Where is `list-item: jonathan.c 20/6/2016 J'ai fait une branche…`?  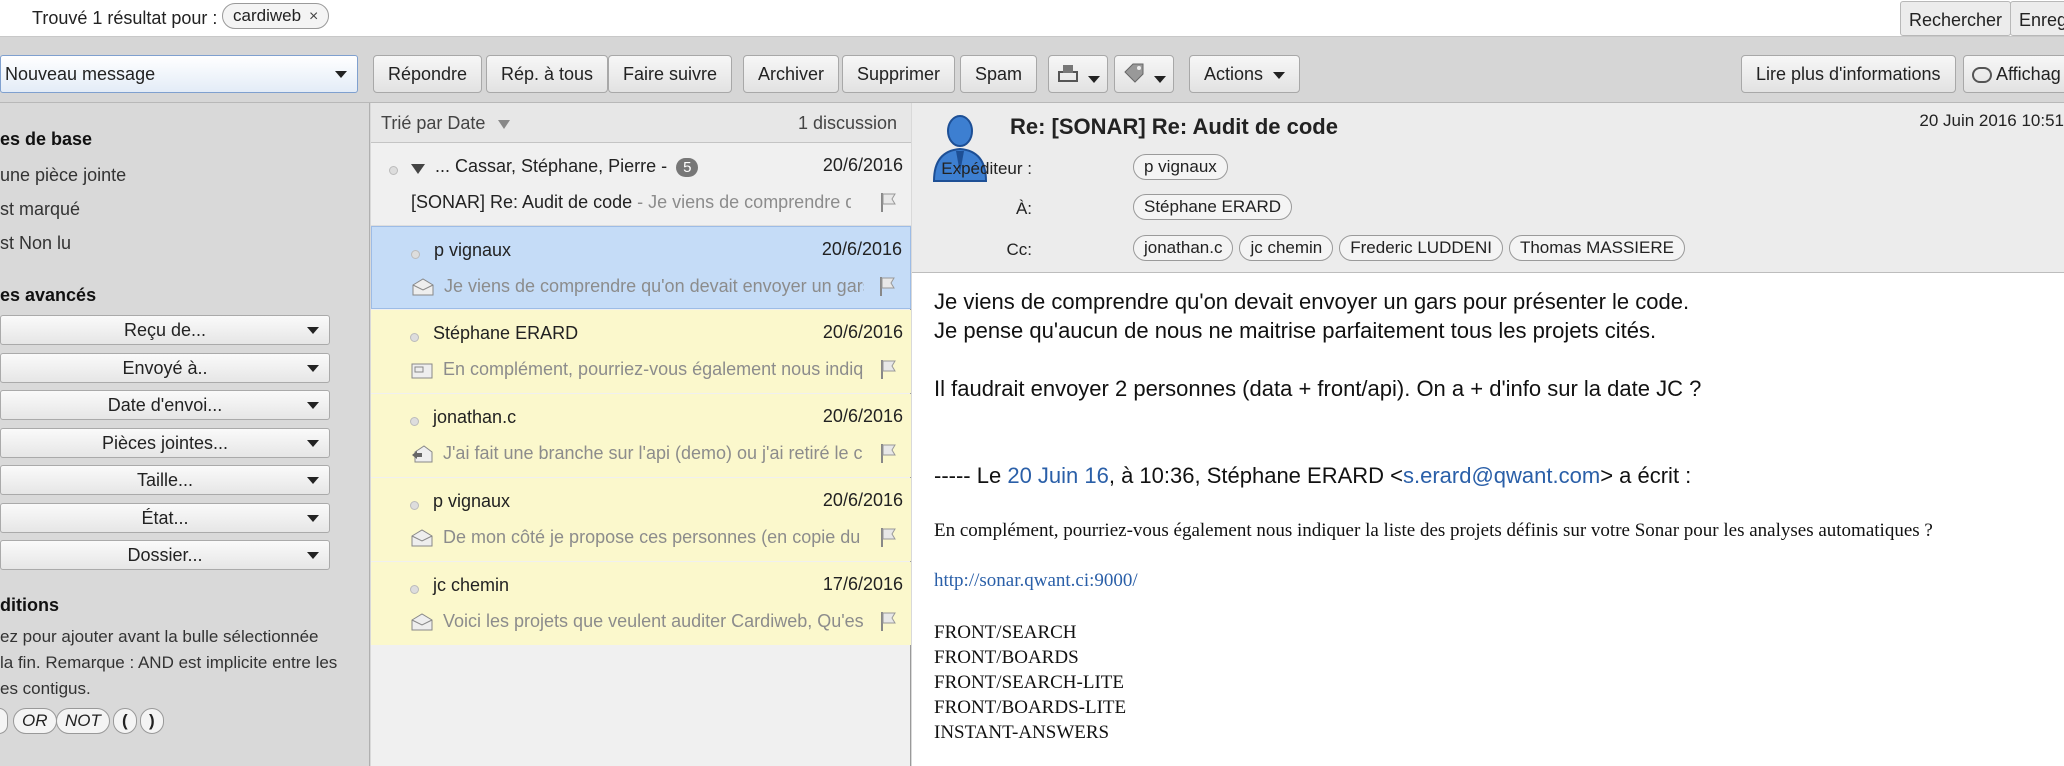
list-item: jonathan.c 20/6/2016 J'ai fait une branche… is located at coordinates (641, 435).